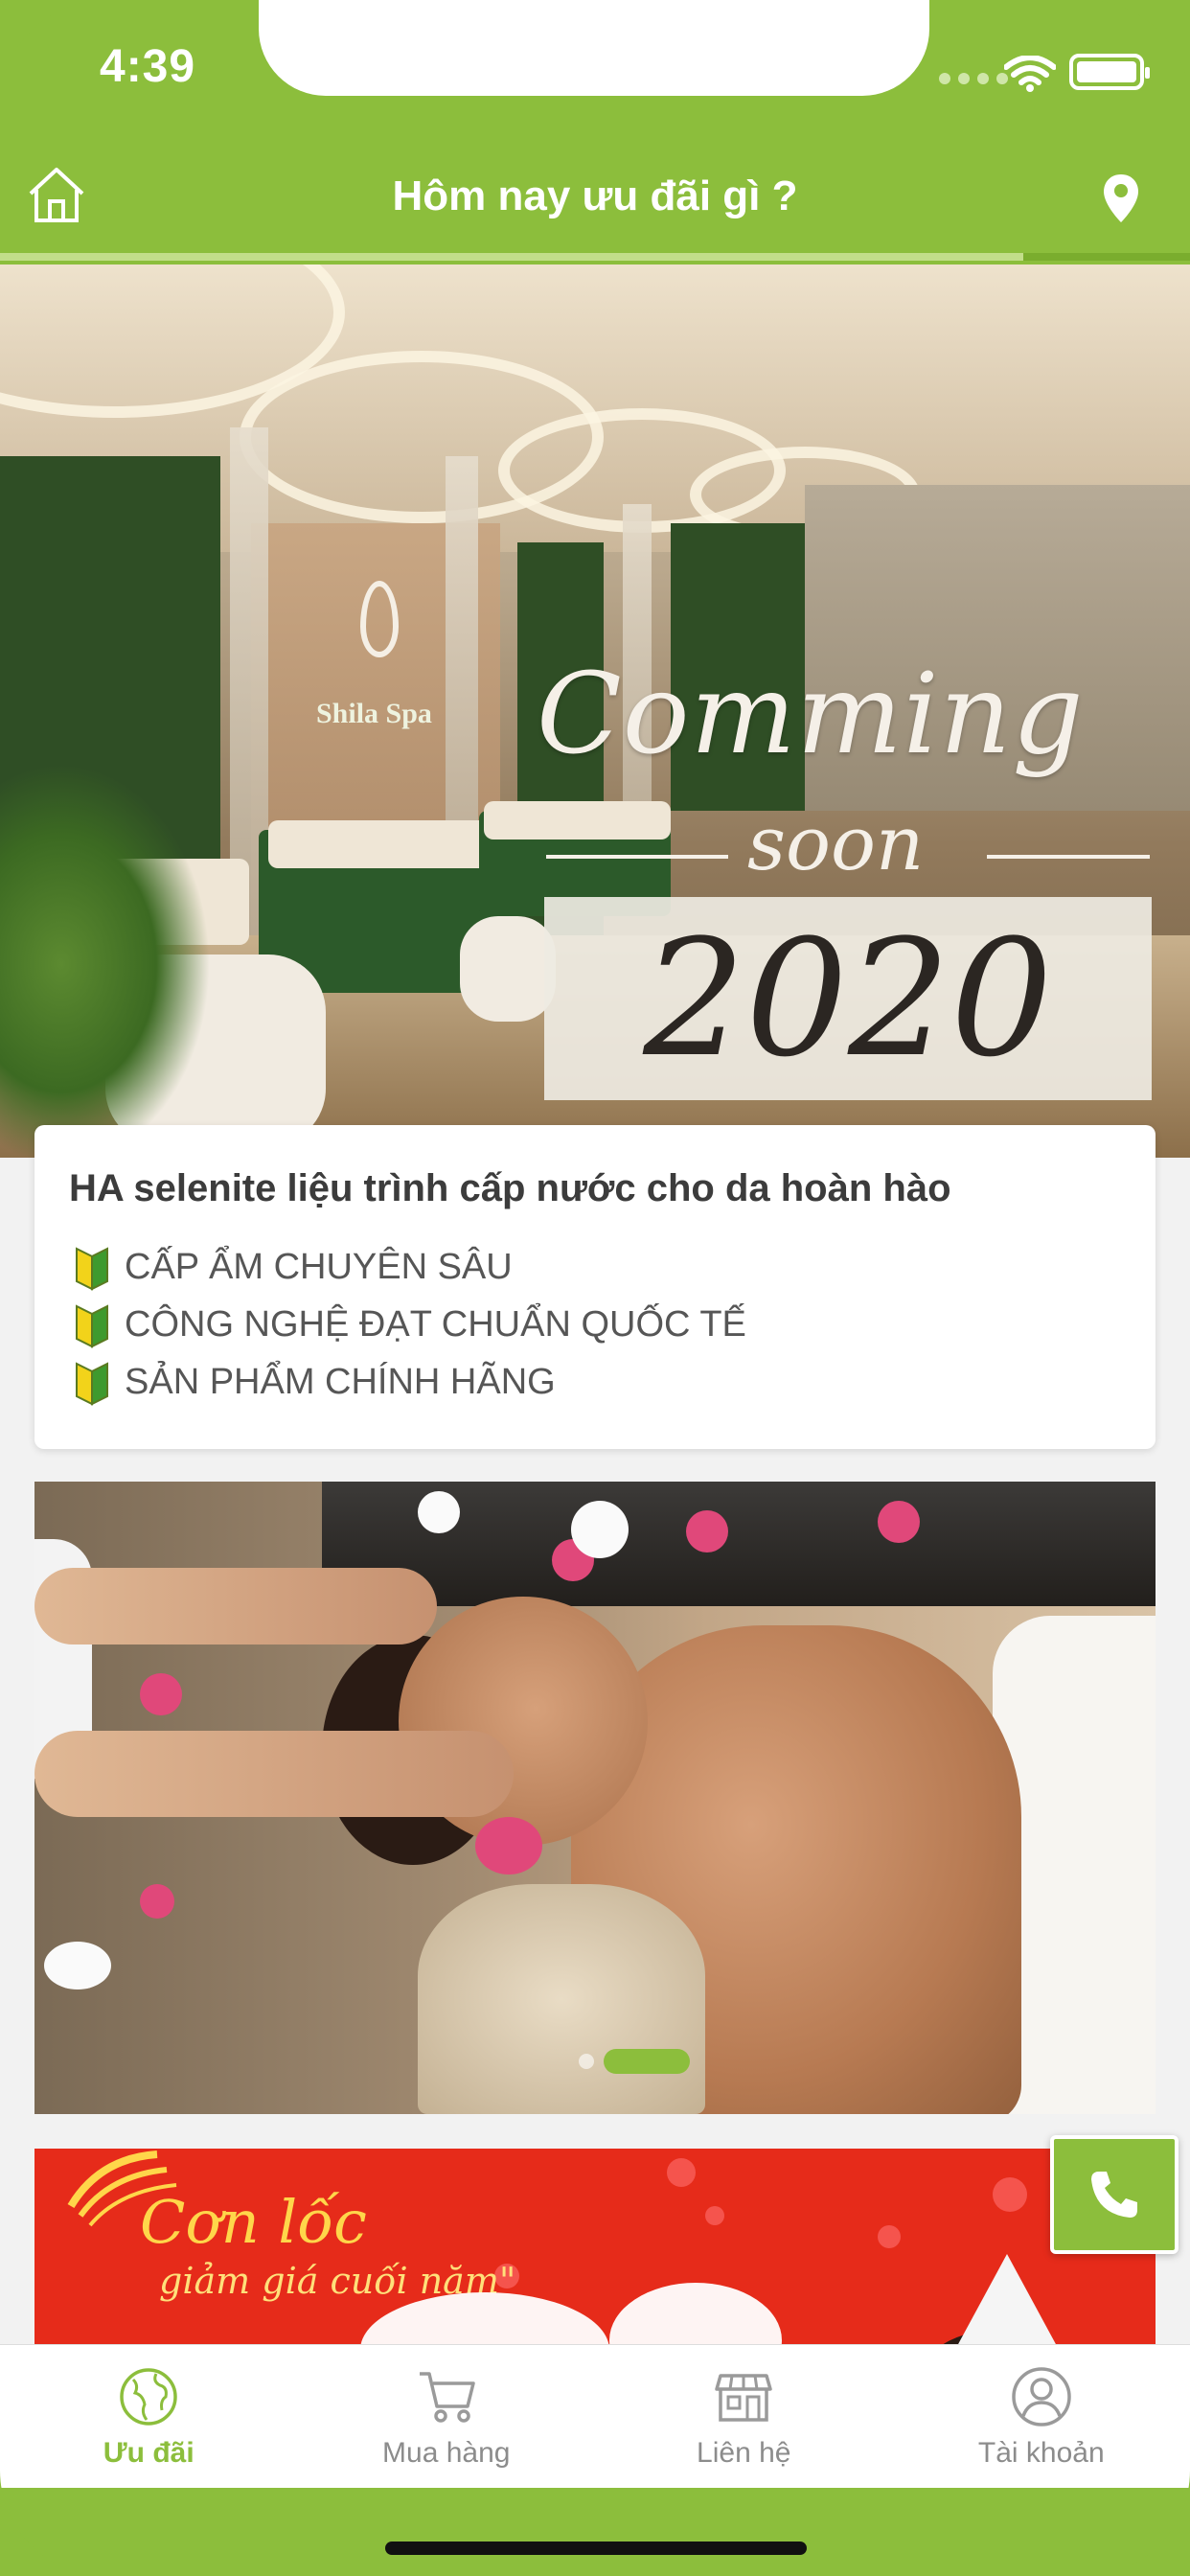 The image size is (1190, 2576). I want to click on tab-mua-hang: Mua hàng, so click(447, 2416).